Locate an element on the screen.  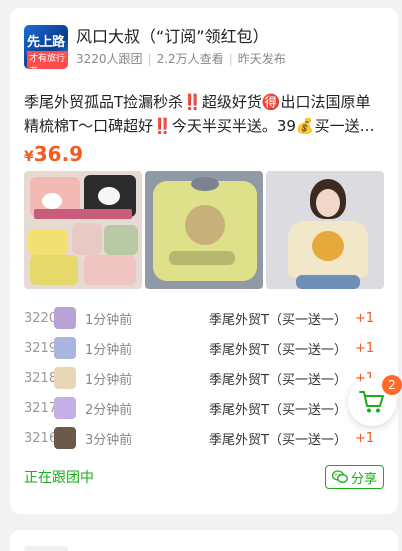
post-meta: 3220人跟团 | 2.2万人查看 | 昨天发布 is located at coordinates (181, 59).